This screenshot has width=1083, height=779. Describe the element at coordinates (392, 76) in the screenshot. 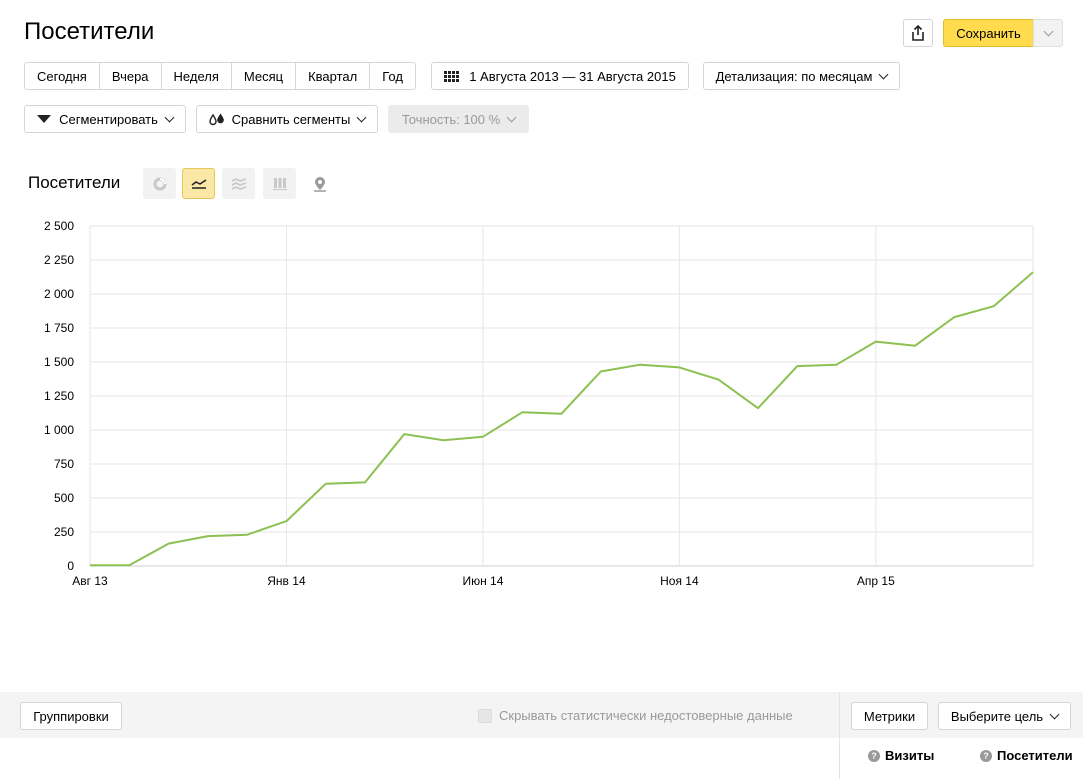

I see `period-year: Год` at that location.